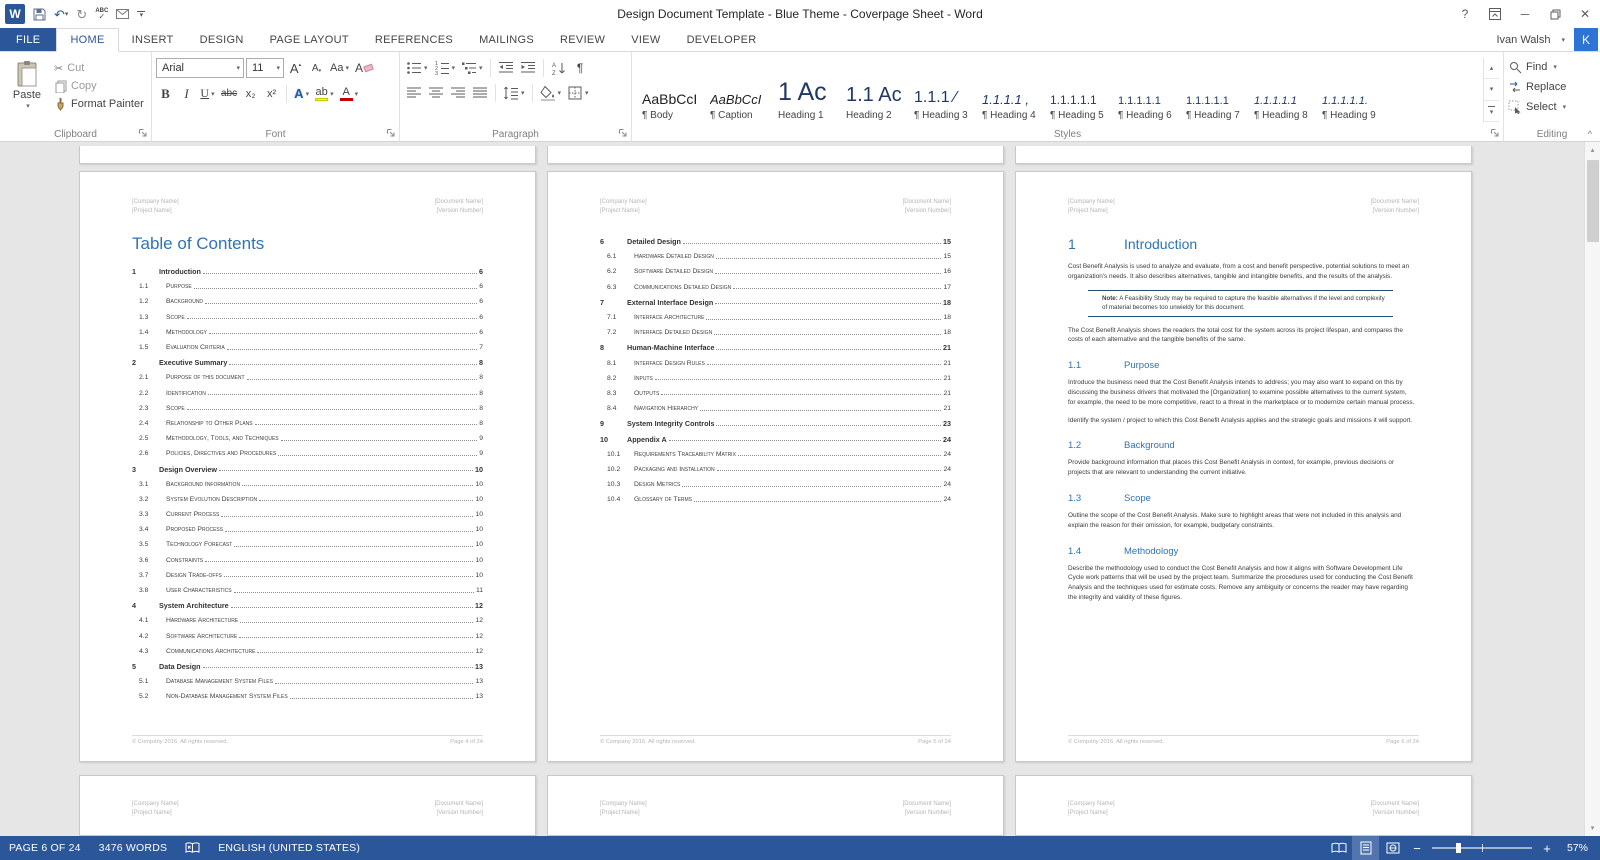  Describe the element at coordinates (307, 468) in the screenshot. I see `toc-entry: 3 Design Overview 10` at that location.